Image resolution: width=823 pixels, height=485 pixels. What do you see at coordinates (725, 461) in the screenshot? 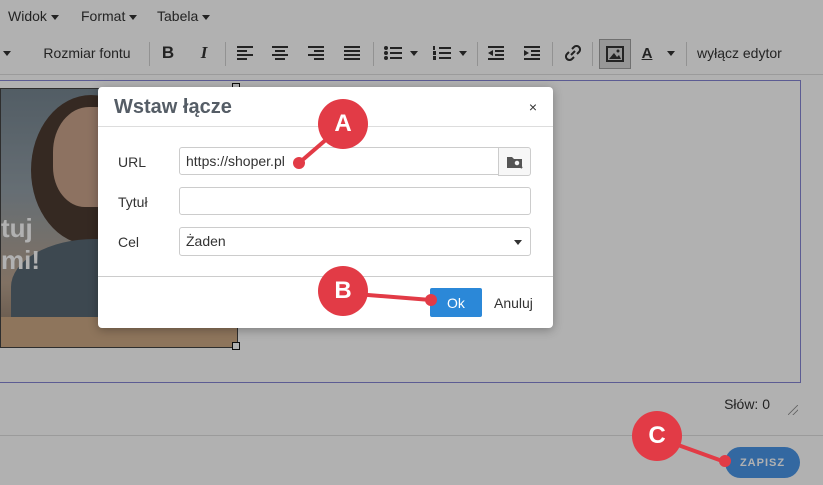
I see `callout-c-dot` at bounding box center [725, 461].